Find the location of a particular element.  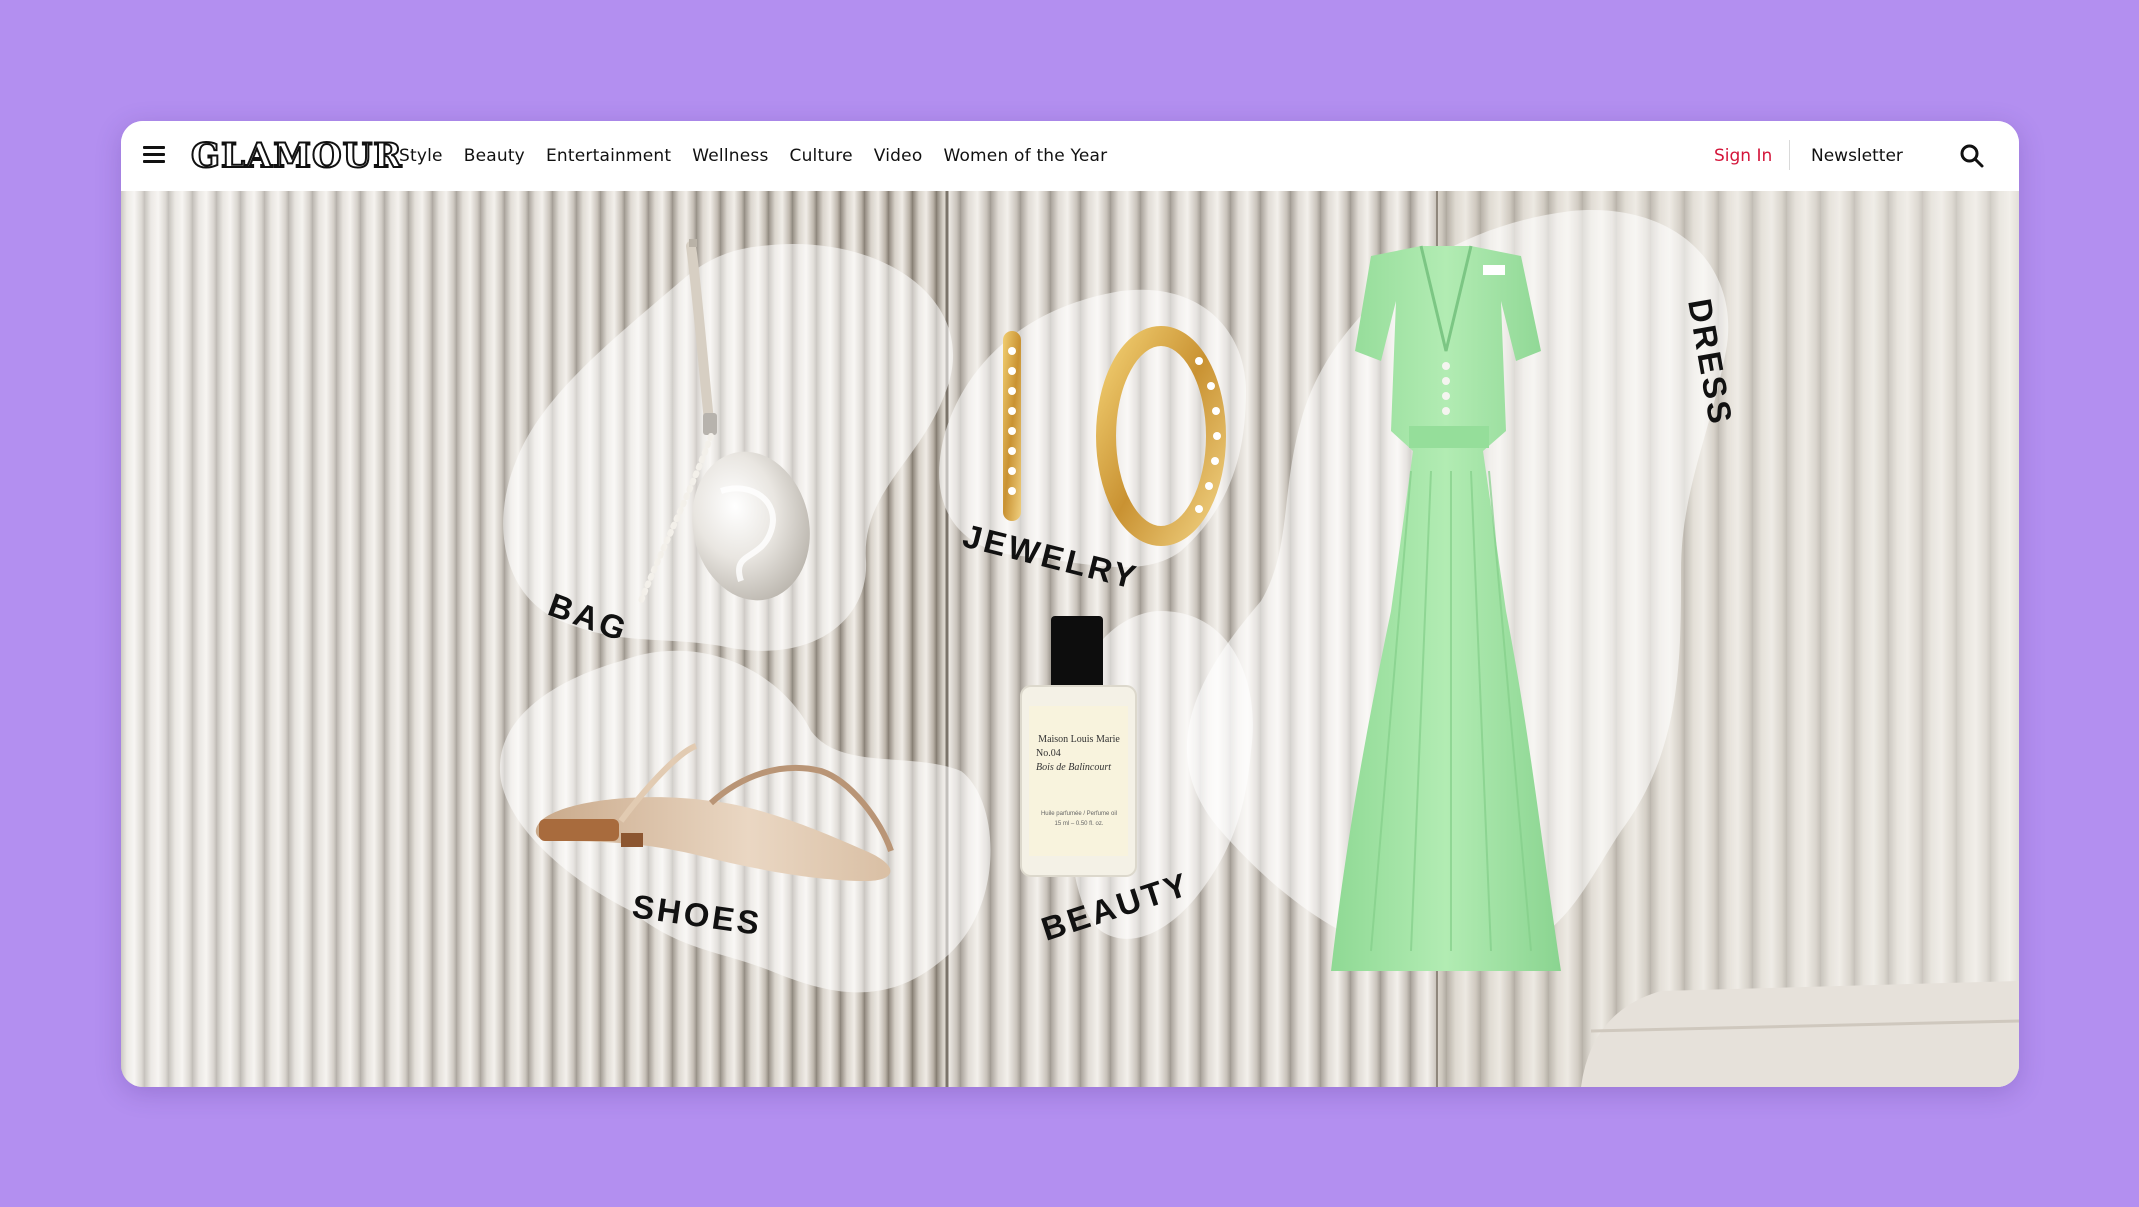

nav-link-wellness: Wellness is located at coordinates (730, 156).